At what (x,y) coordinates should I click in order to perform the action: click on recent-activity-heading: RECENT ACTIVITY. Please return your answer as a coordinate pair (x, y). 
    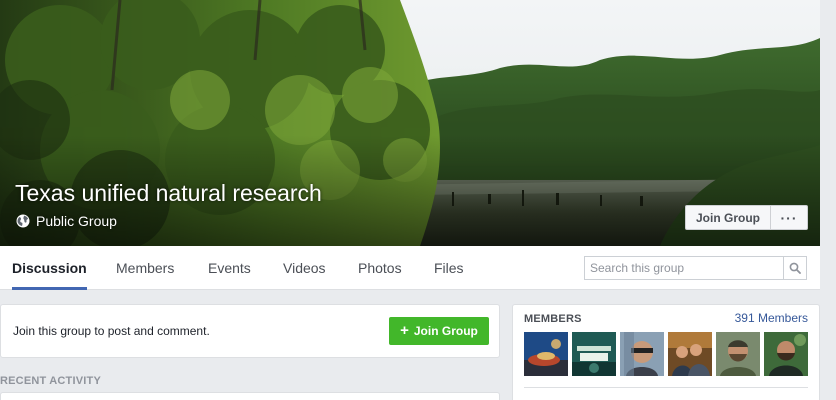
    Looking at the image, I should click on (50, 381).